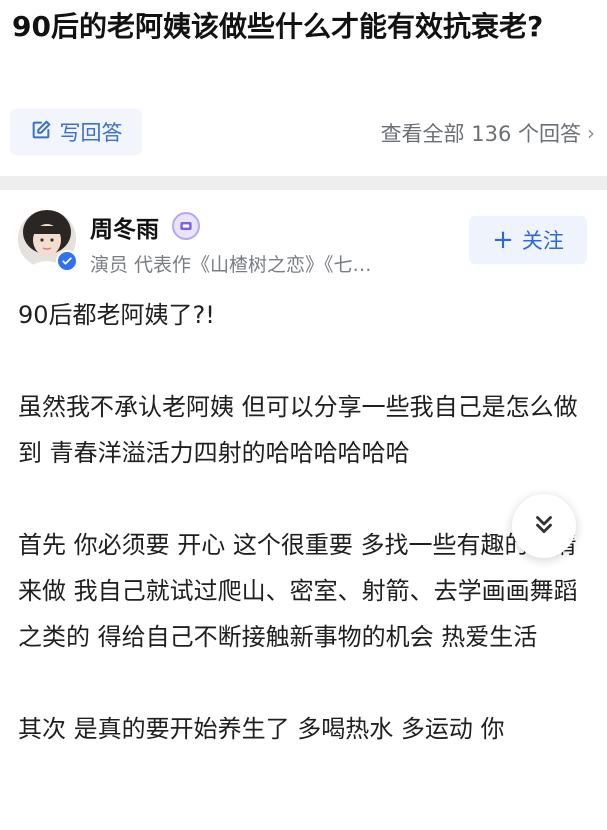 This screenshot has height=830, width=607. I want to click on question-title: 90后的老阿姨该做些什么才能有效抗衰老?, so click(304, 27).